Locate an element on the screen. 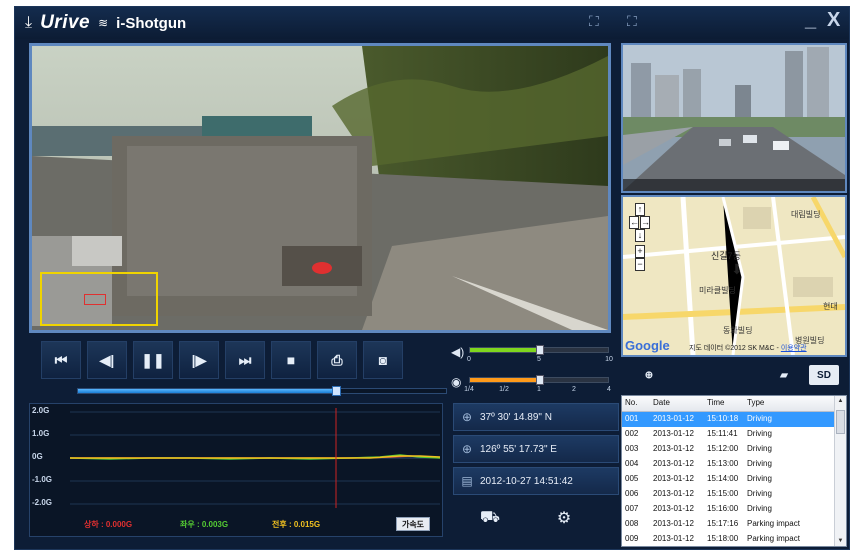 This screenshot has height=550, width=854. event-no: 008 is located at coordinates (632, 523).